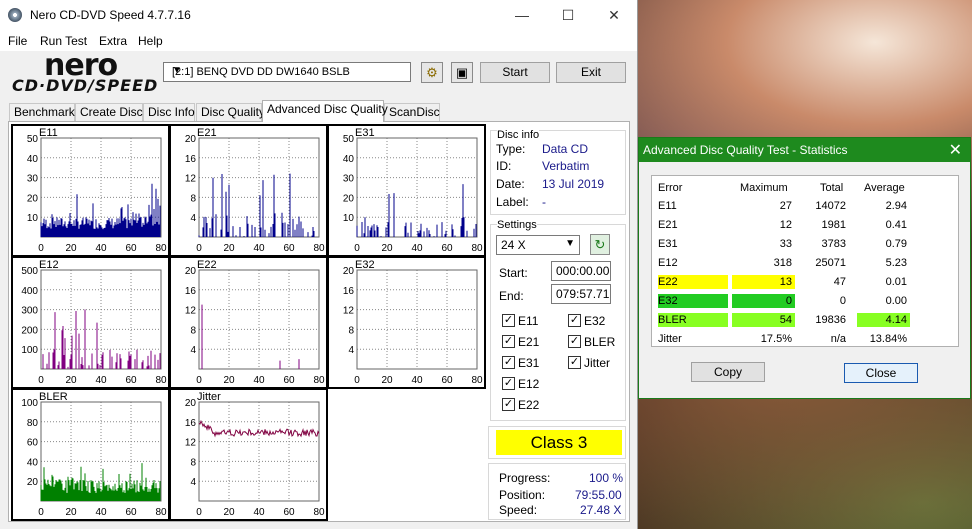 Image resolution: width=972 pixels, height=529 pixels. What do you see at coordinates (248, 190) in the screenshot?
I see `chart-e21: E21 4 8 12 16 20 0 20 40 60 80` at bounding box center [248, 190].